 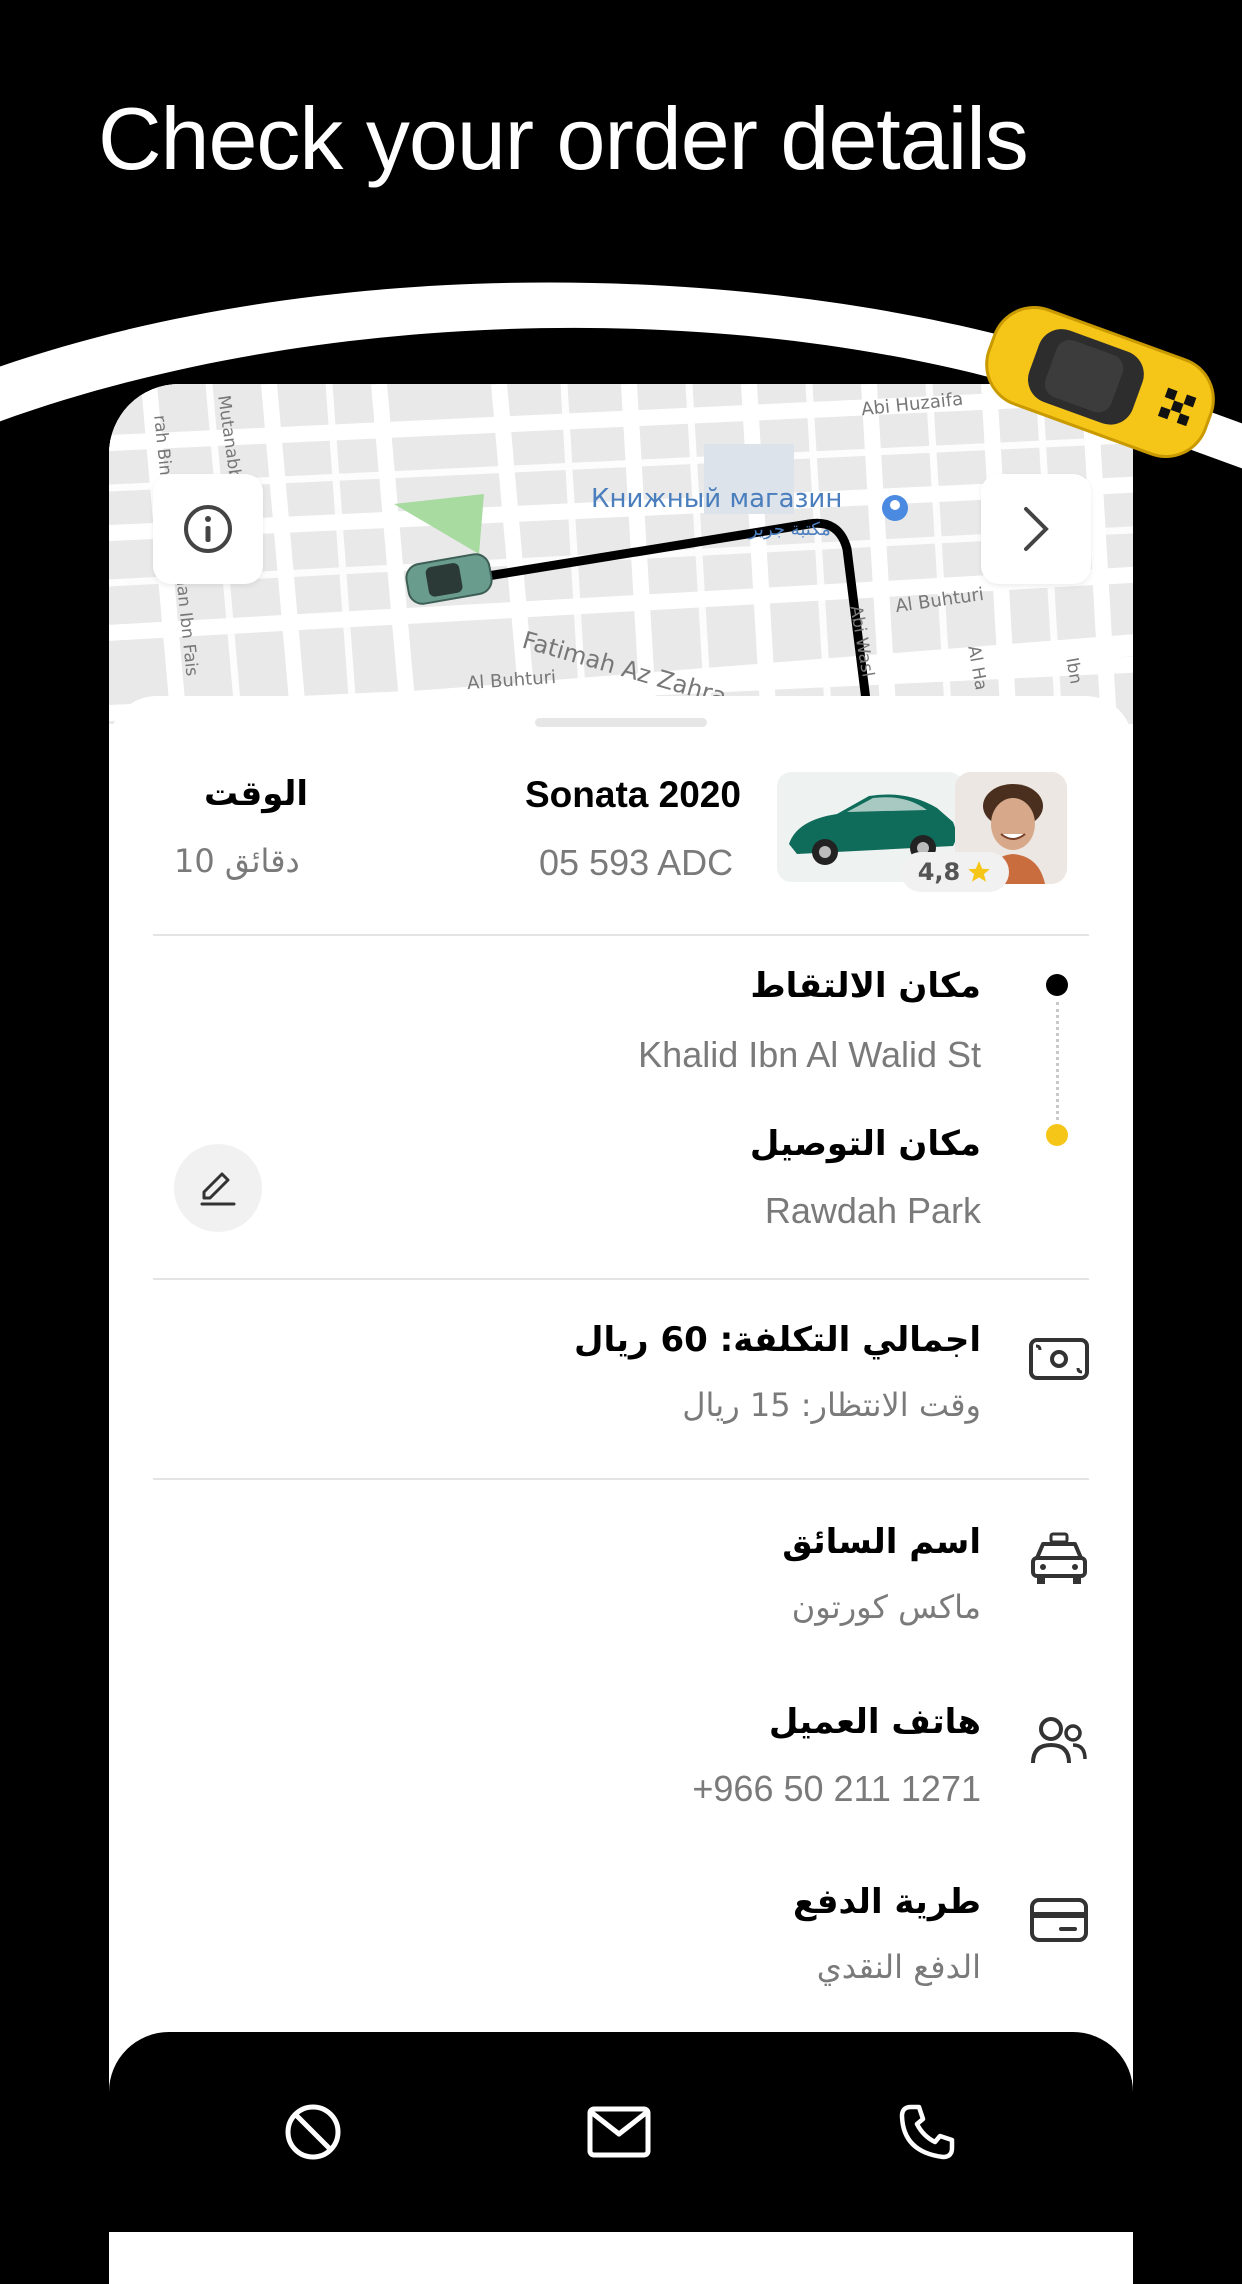 I want to click on taxi-icon, so click(x=1059, y=1558).